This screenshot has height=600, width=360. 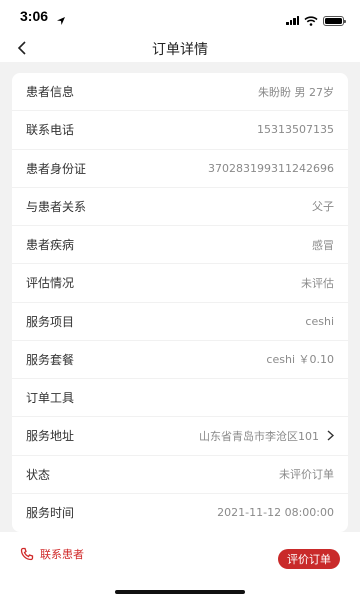 What do you see at coordinates (317, 283) in the screenshot?
I see `row-value: 未评估` at bounding box center [317, 283].